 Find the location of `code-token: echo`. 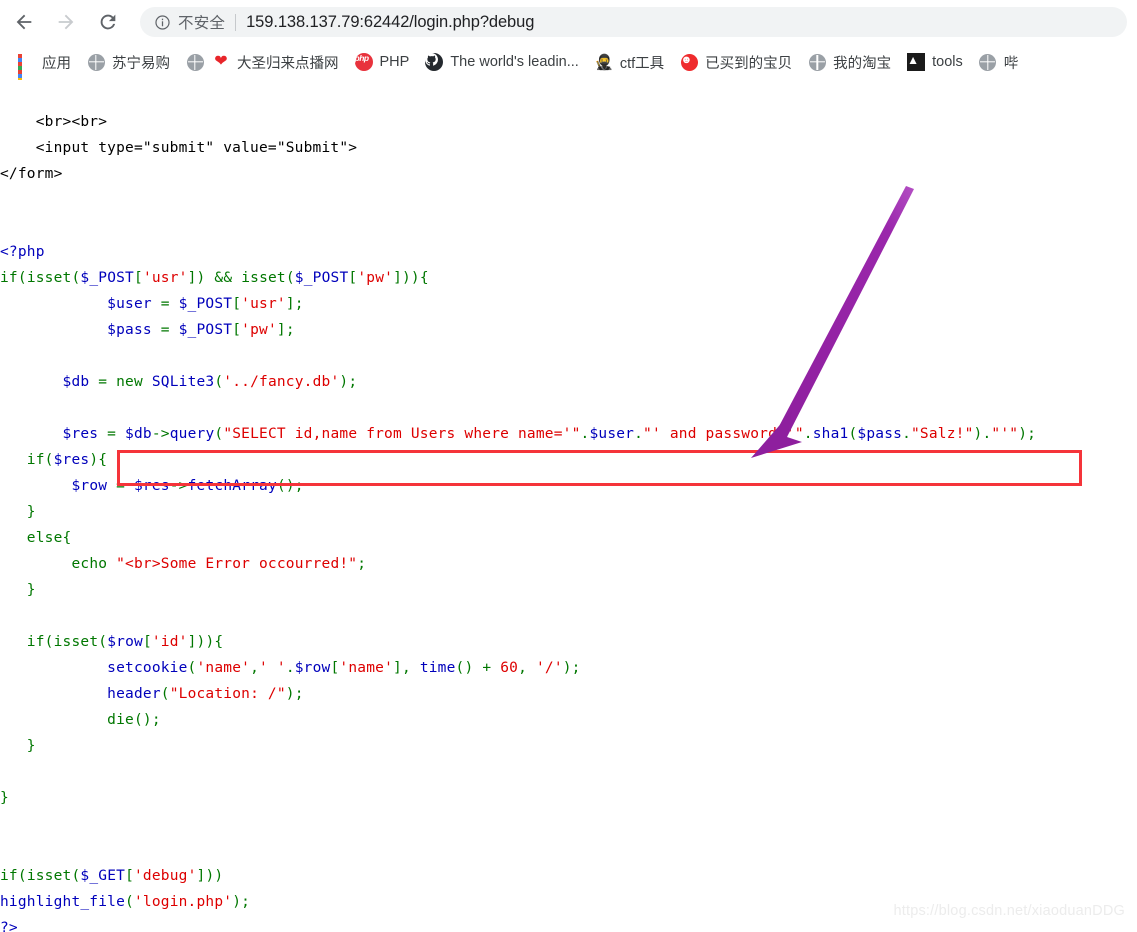

code-token: echo is located at coordinates (89, 563).